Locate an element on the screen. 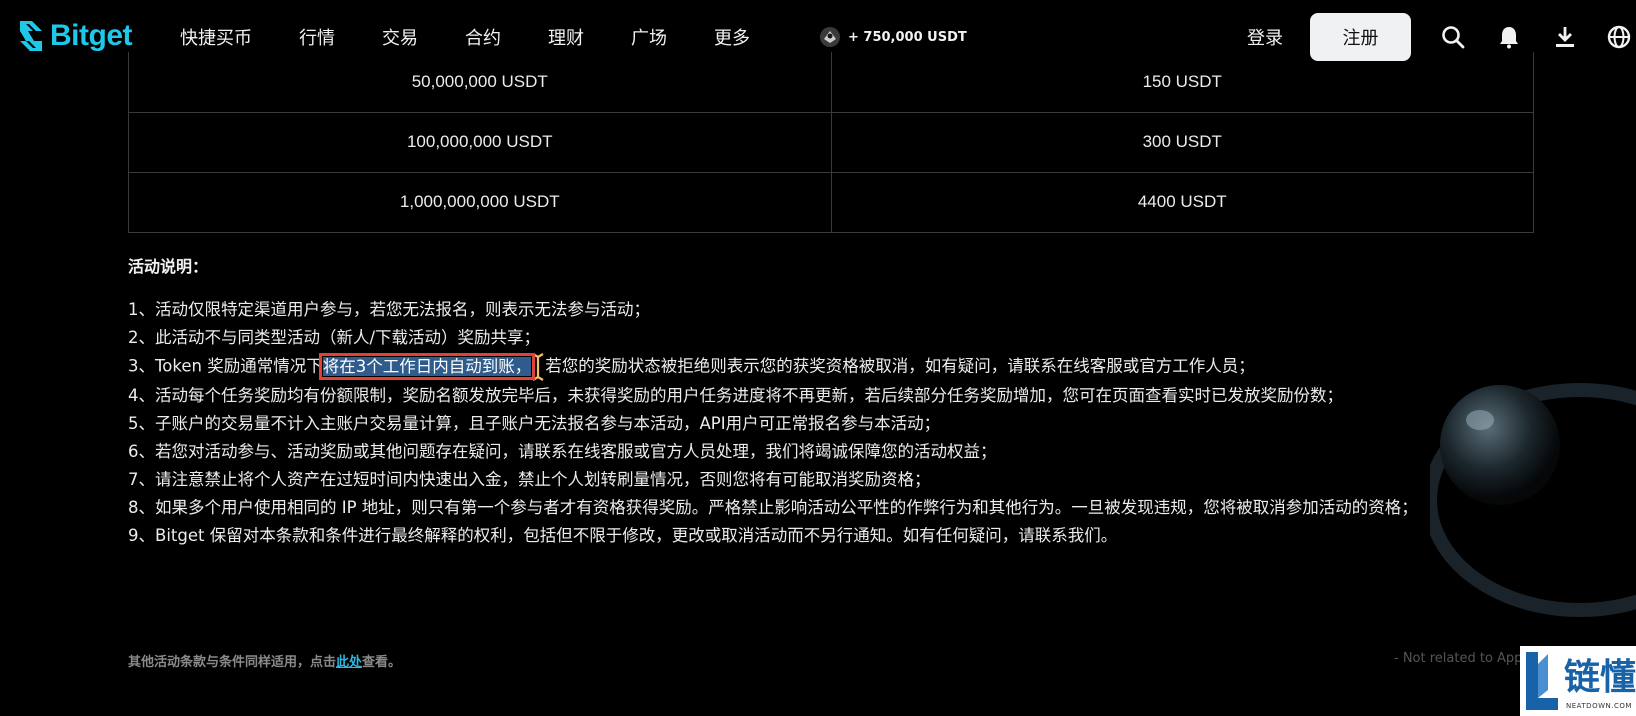  text-cursor-icon is located at coordinates (538, 367).